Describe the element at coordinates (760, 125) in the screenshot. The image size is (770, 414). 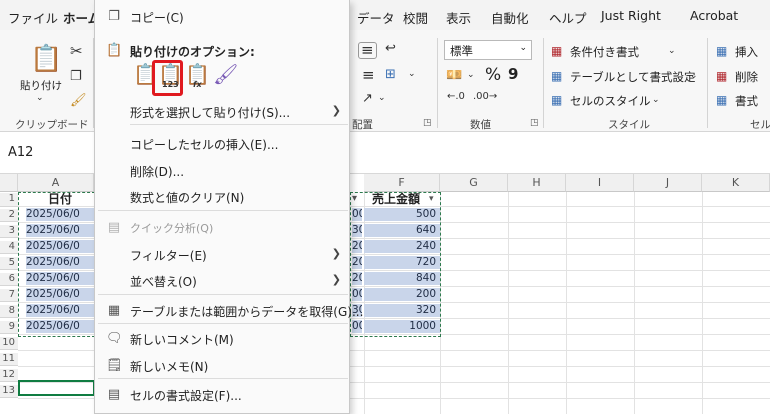
I see `cells-group-label: セル` at that location.